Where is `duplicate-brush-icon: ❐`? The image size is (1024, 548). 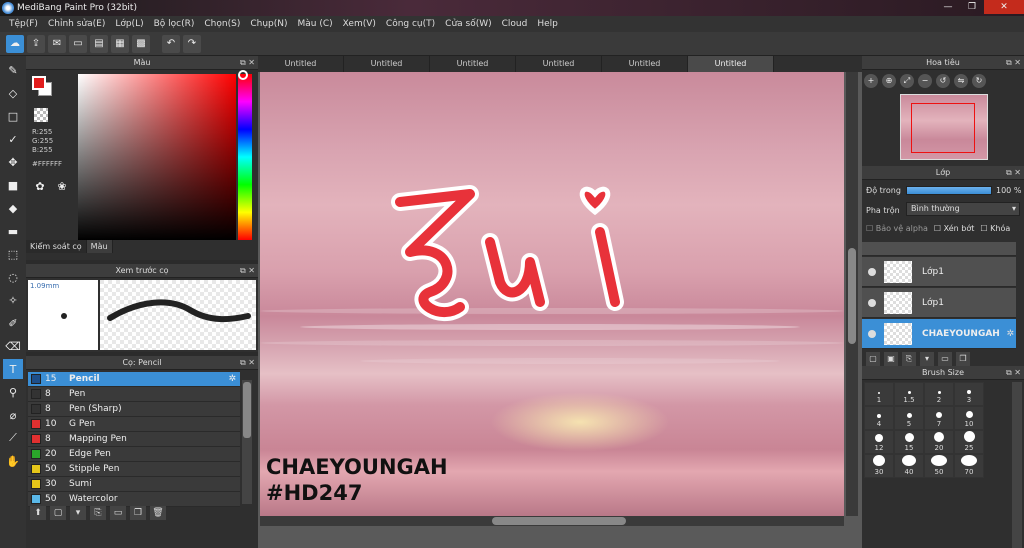
duplicate-brush-icon: ❐ is located at coordinates (138, 513).